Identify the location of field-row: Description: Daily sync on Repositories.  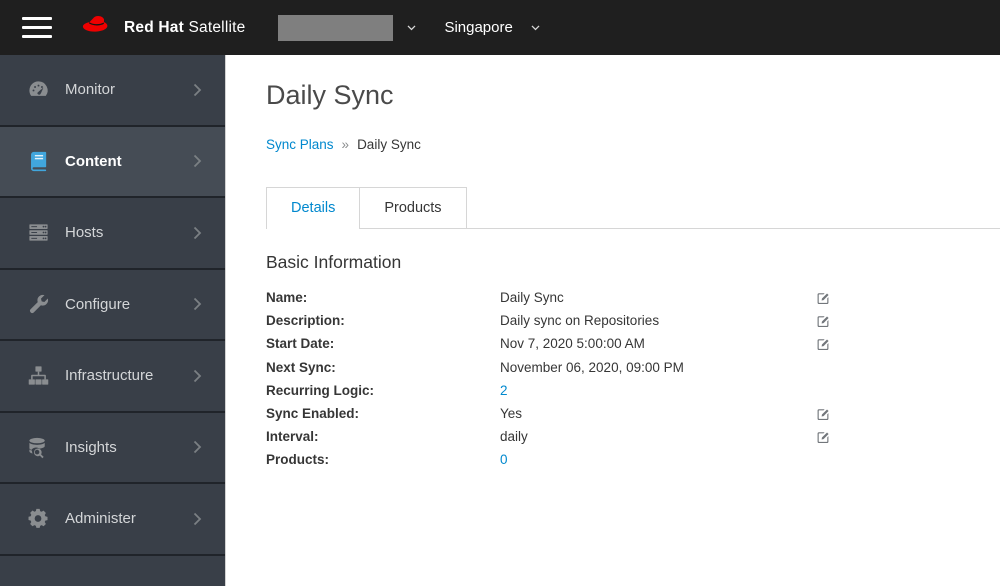
(633, 320).